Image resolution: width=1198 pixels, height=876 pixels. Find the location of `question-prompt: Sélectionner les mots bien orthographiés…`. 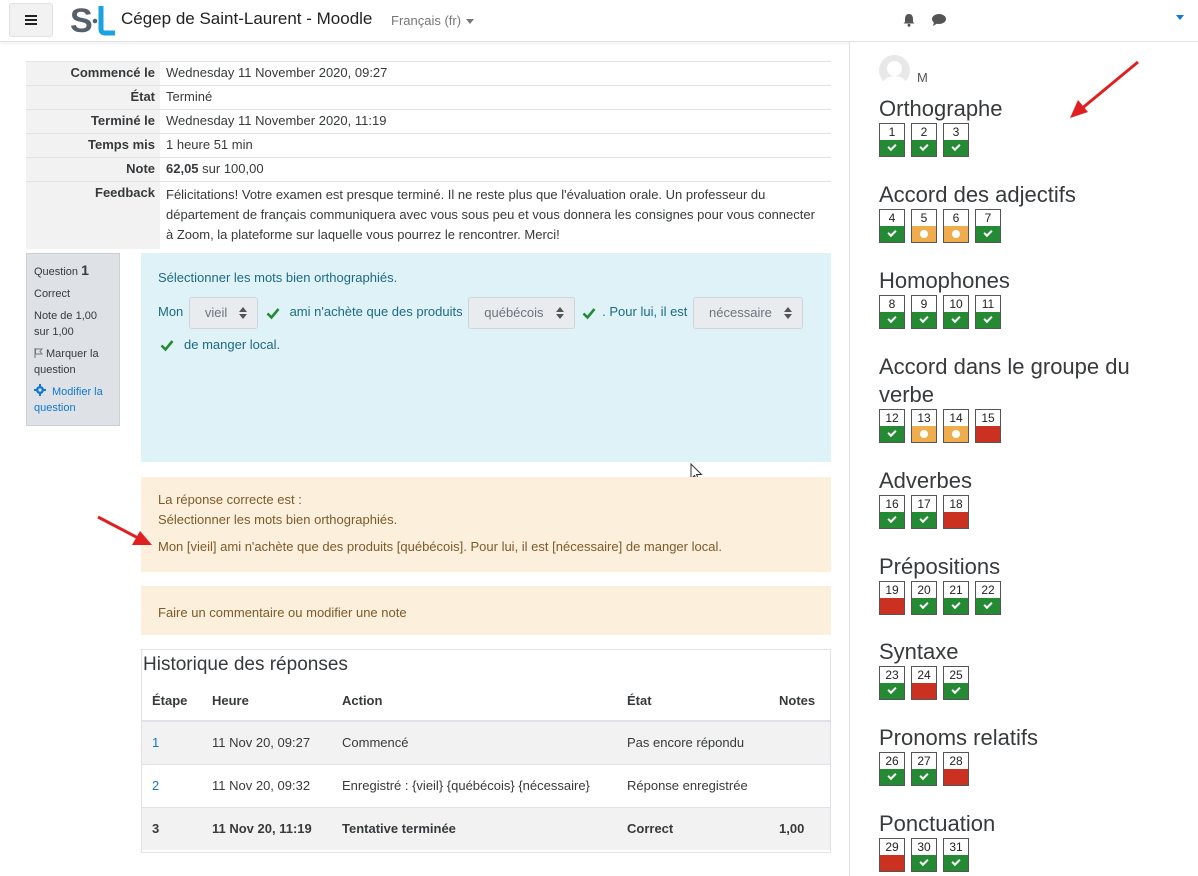

question-prompt: Sélectionner les mots bien orthographiés… is located at coordinates (278, 277).